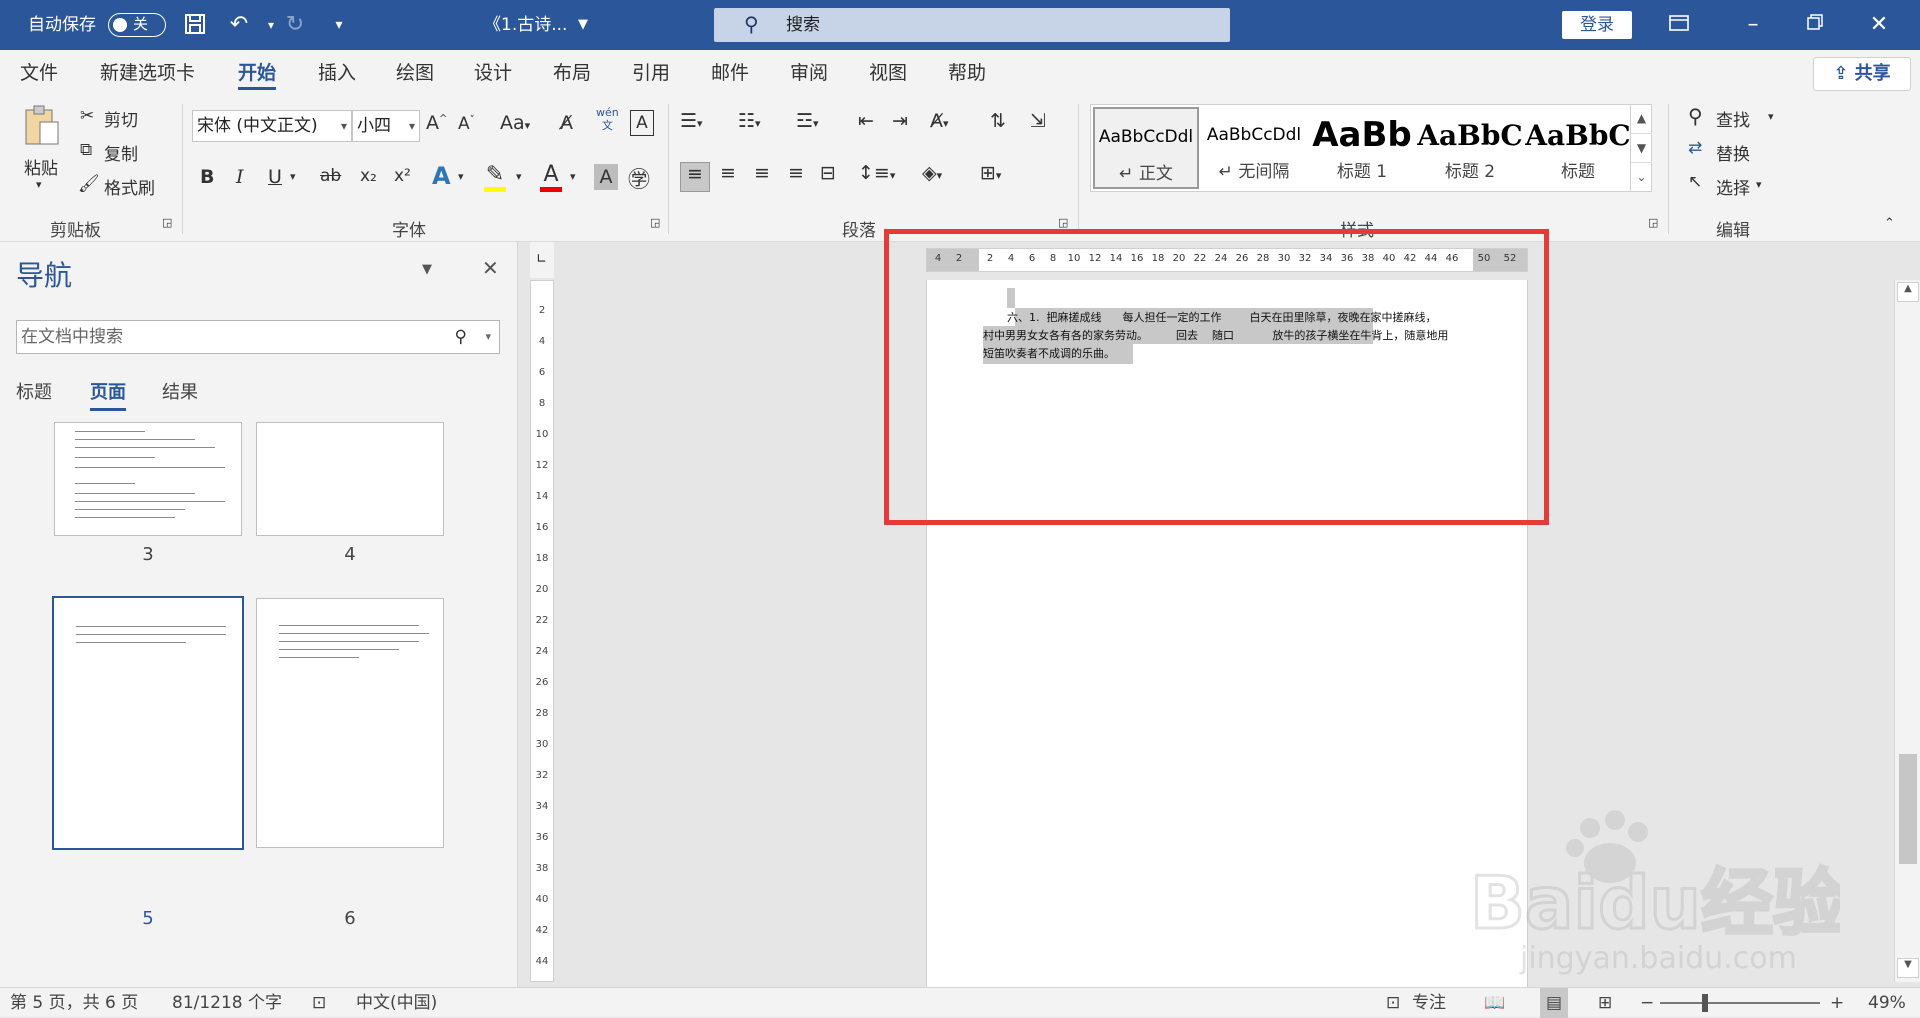 This screenshot has width=1920, height=1018. I want to click on font-name-select: 宋体 (中文正文) ▾, so click(272, 126).